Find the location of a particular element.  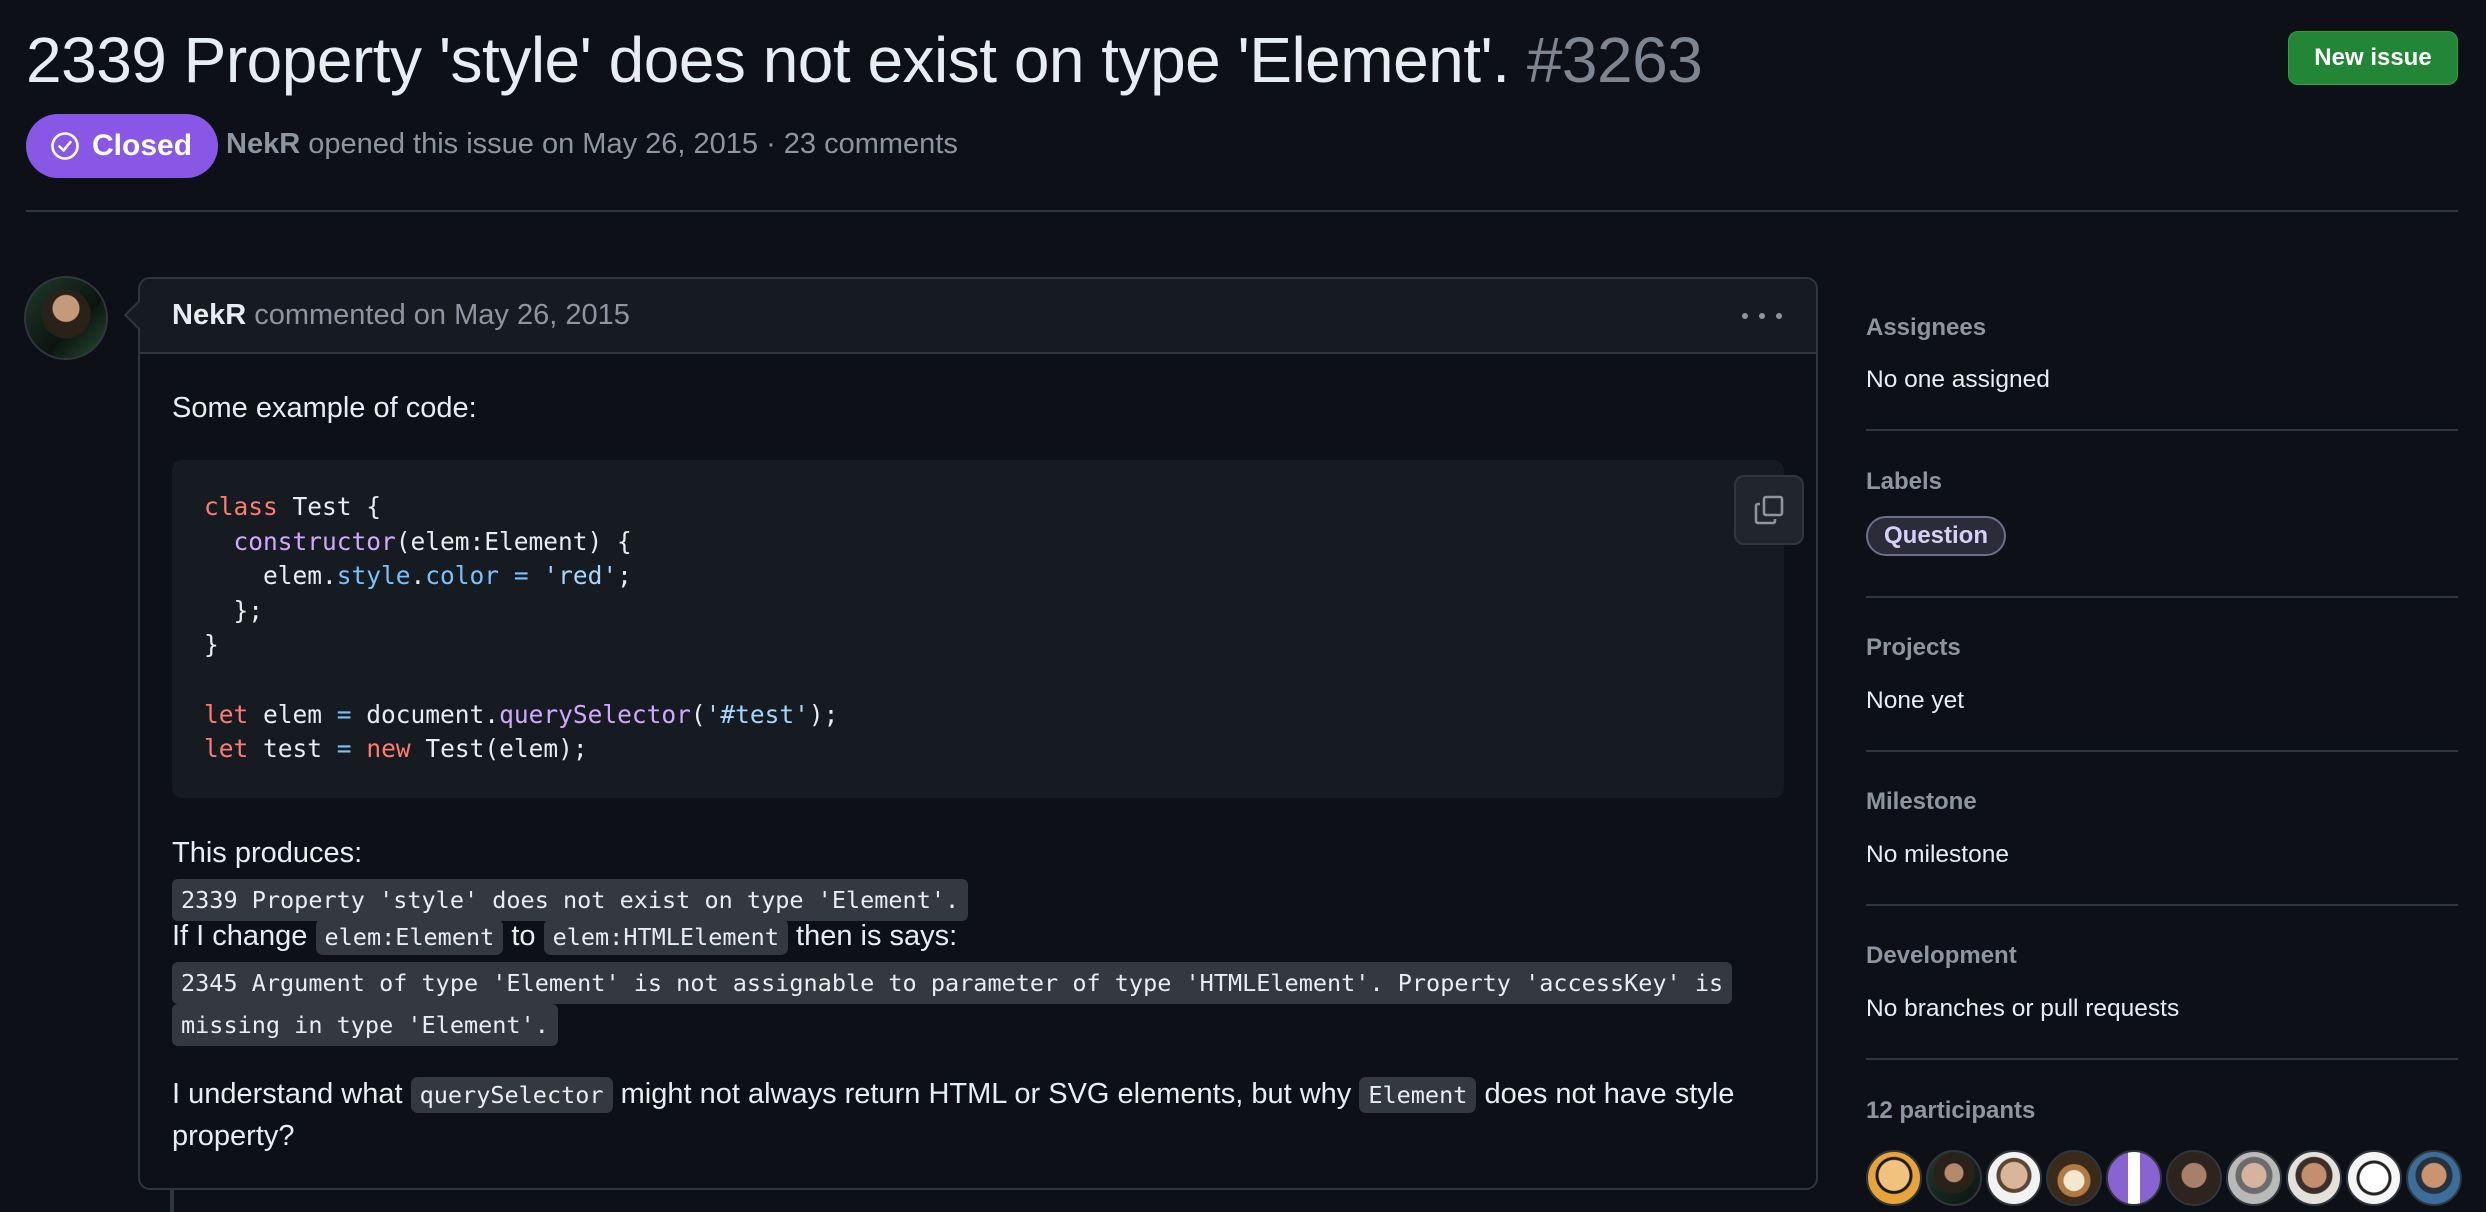

header-divider is located at coordinates (1242, 211).